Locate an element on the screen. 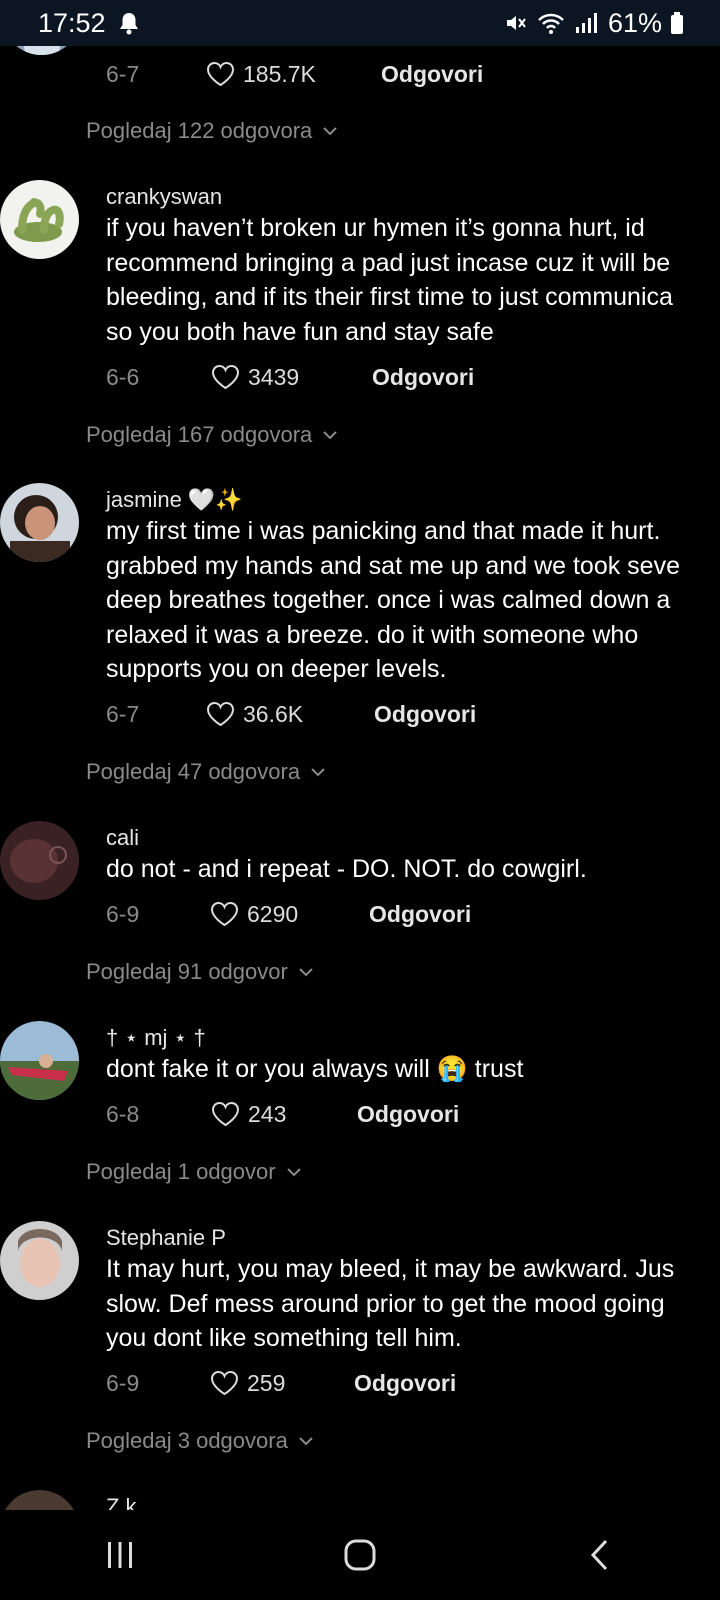  battery-text: 61% is located at coordinates (634, 22).